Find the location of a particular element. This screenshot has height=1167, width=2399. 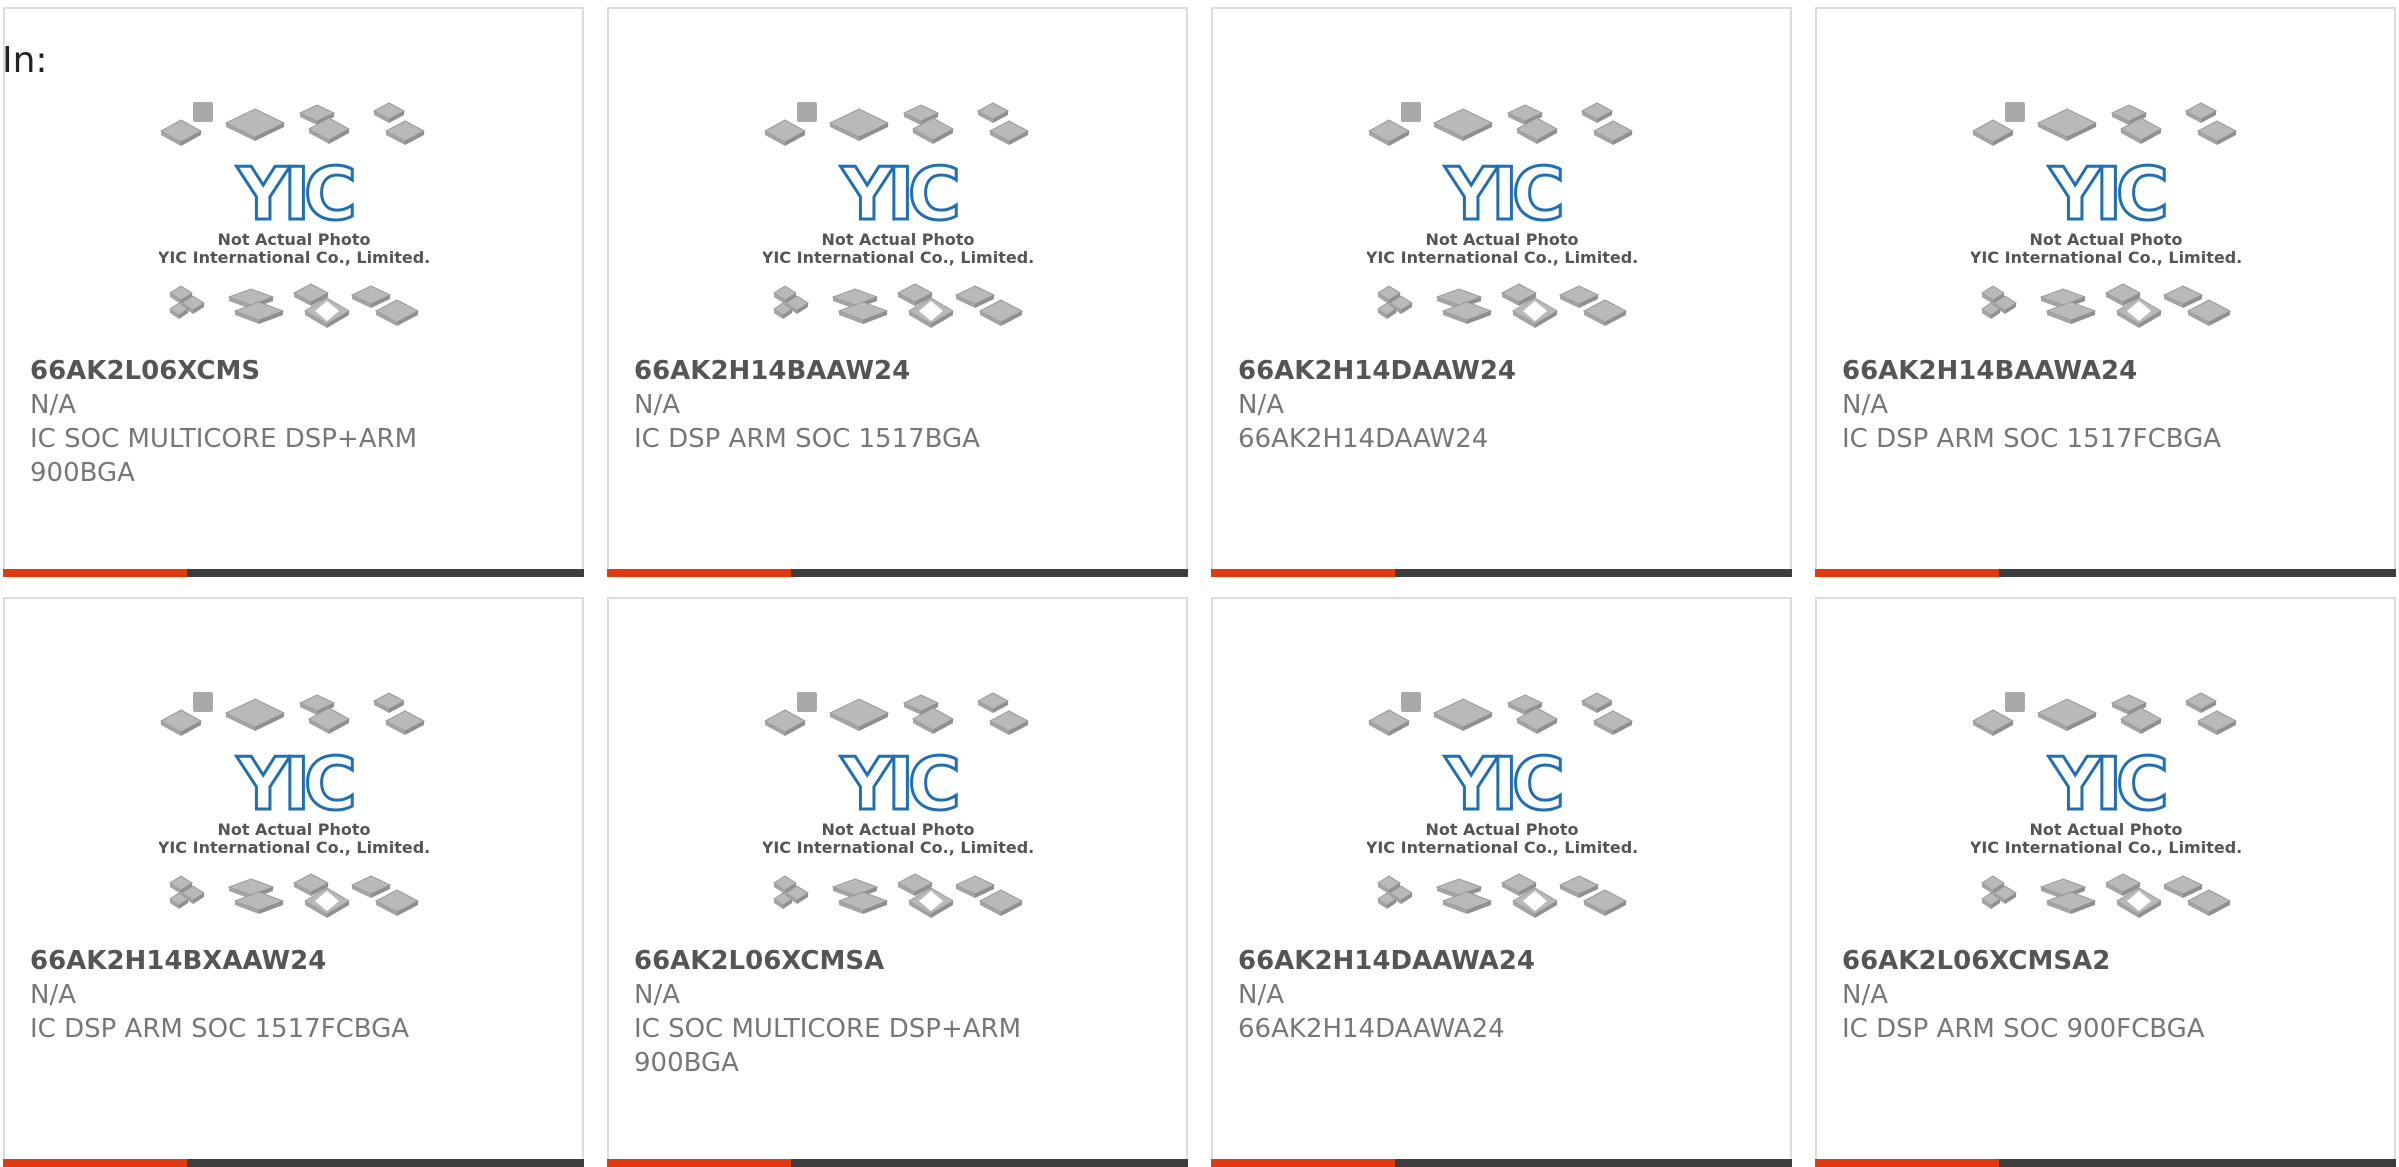

description: IC DSP ARM SOC 1517BGA is located at coordinates (807, 439).